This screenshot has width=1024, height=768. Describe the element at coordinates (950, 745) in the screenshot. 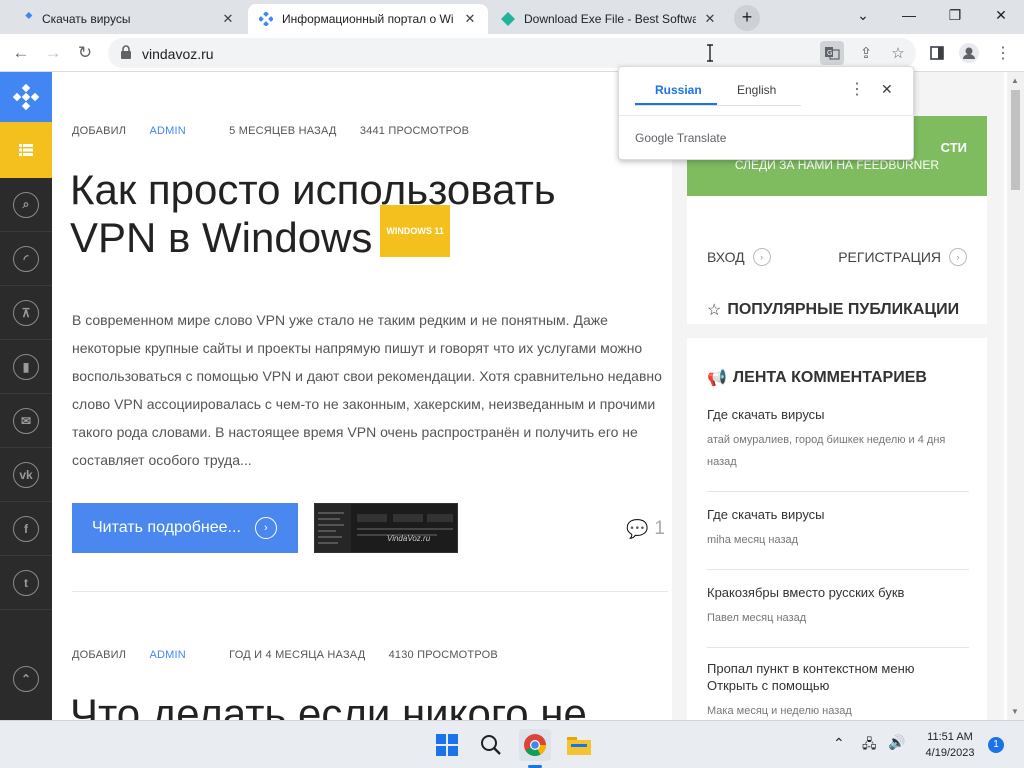

I see `system-clock: 11:51 AM 4/19/2023` at that location.